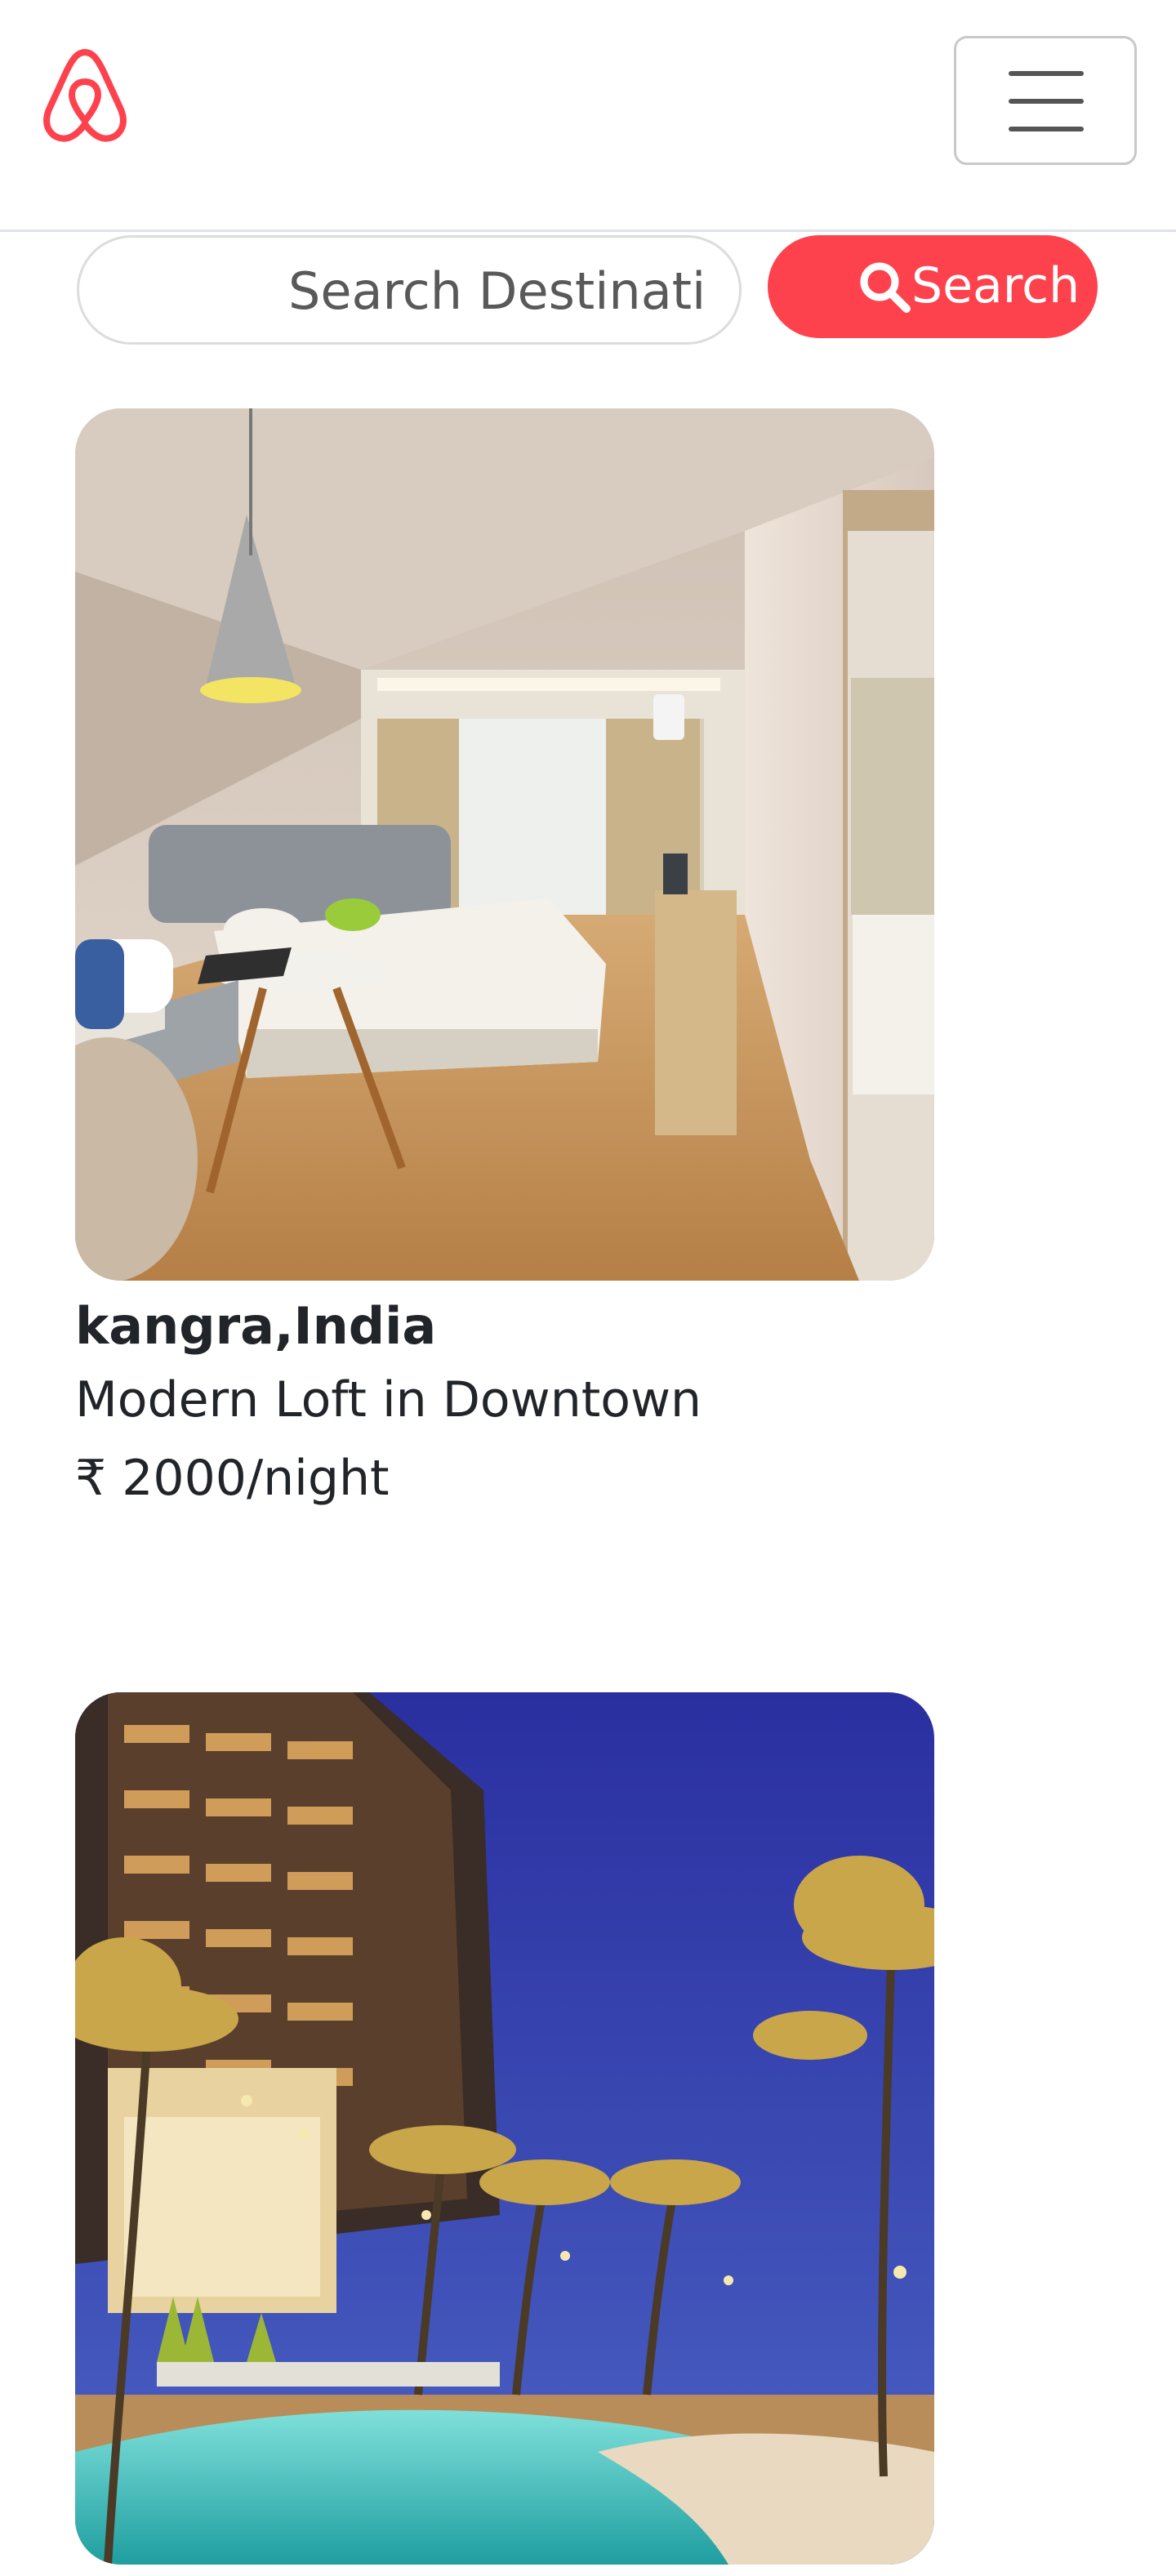 This screenshot has height=2576, width=1176. I want to click on menu-toggle-button, so click(1045, 100).